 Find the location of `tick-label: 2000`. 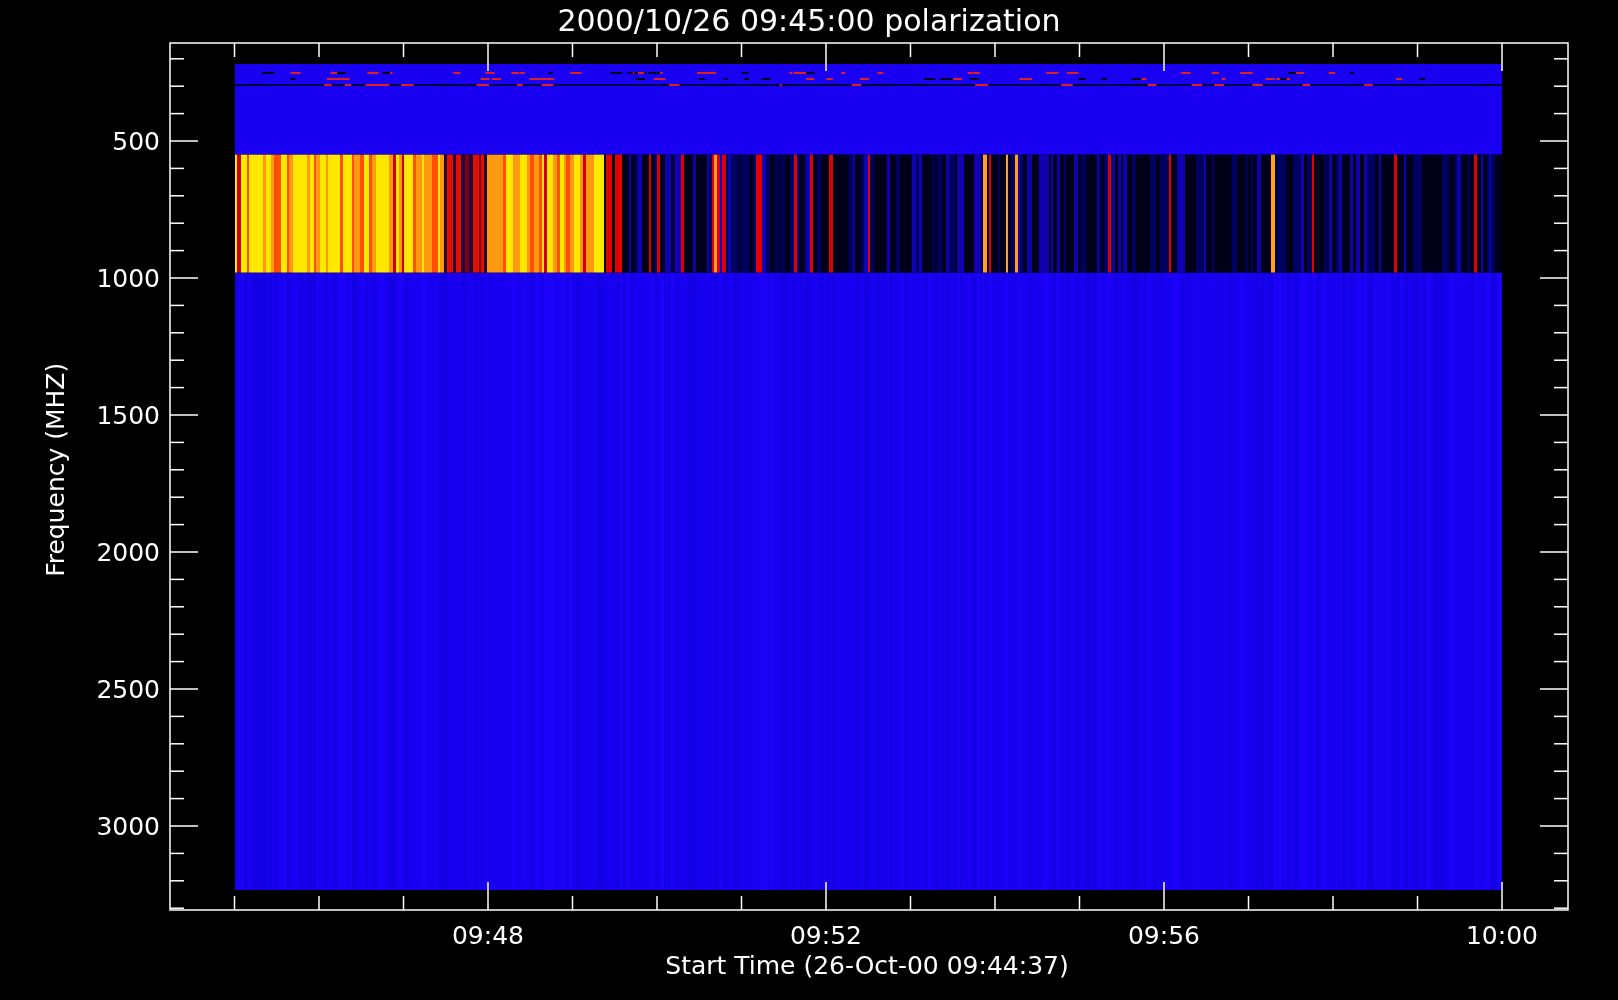

tick-label: 2000 is located at coordinates (128, 552).